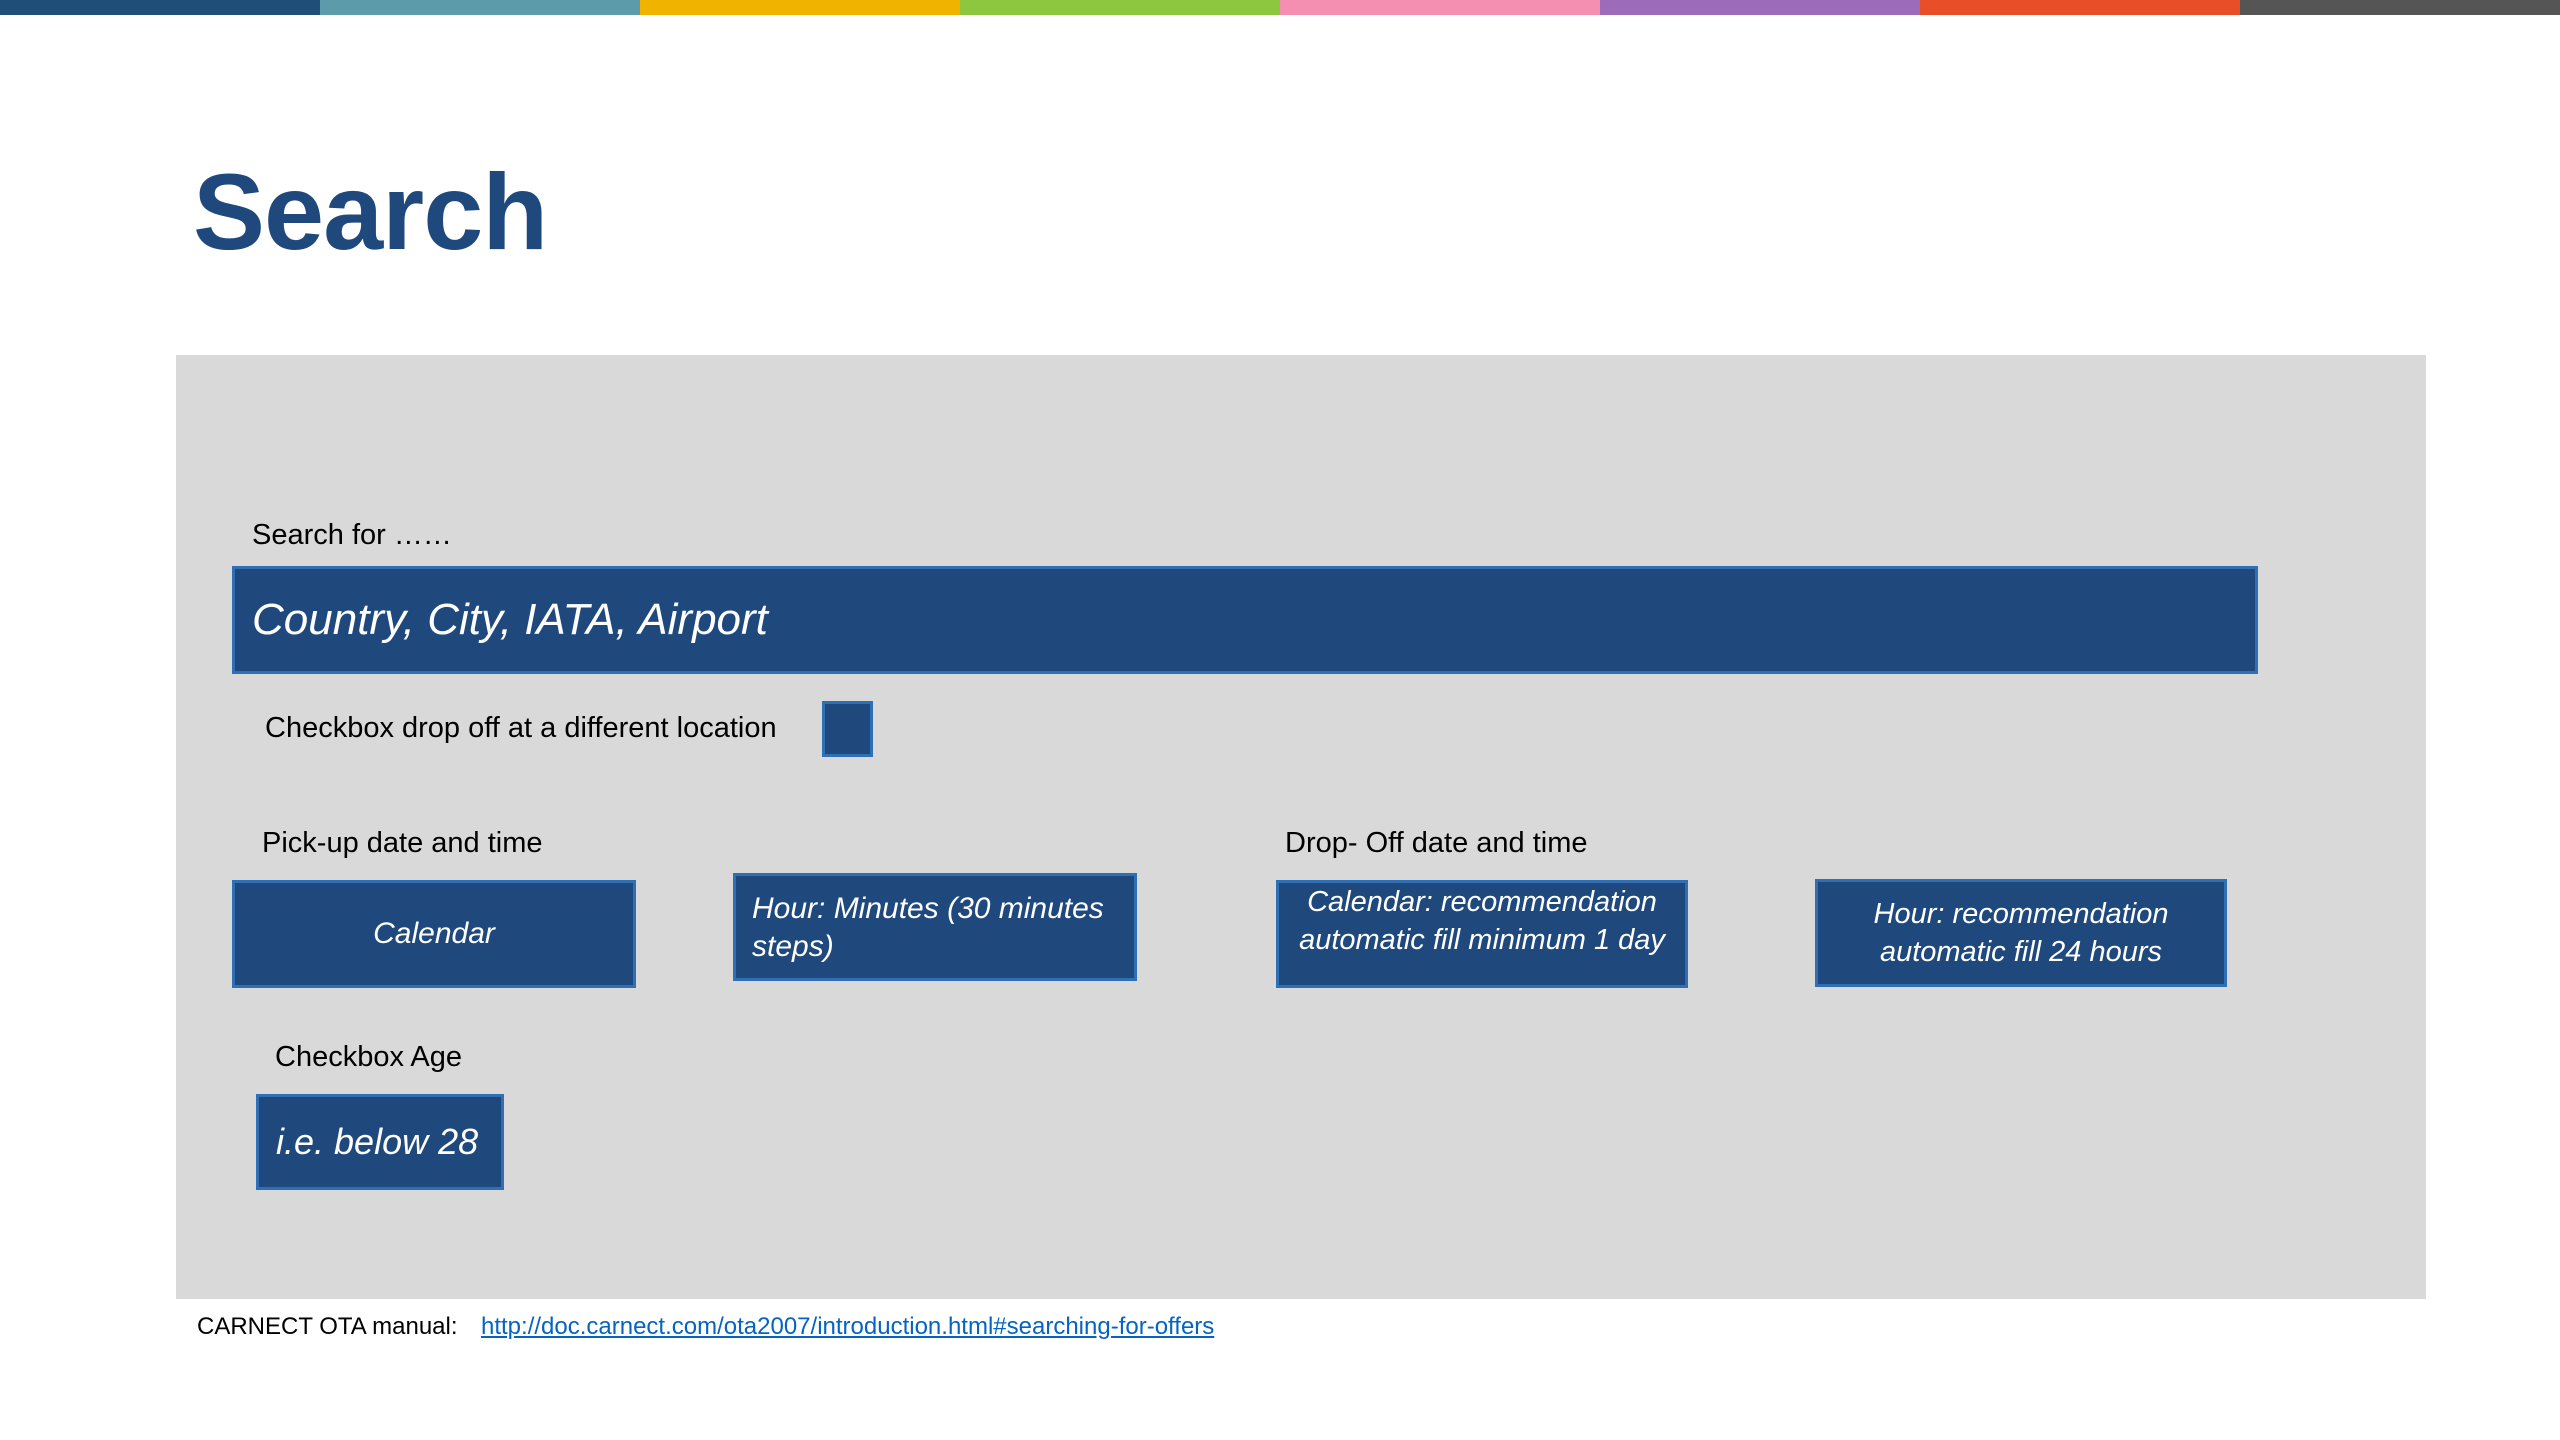 This screenshot has height=1440, width=2560. What do you see at coordinates (1245, 620) in the screenshot?
I see `search-input: Country, City, IATA, Airport` at bounding box center [1245, 620].